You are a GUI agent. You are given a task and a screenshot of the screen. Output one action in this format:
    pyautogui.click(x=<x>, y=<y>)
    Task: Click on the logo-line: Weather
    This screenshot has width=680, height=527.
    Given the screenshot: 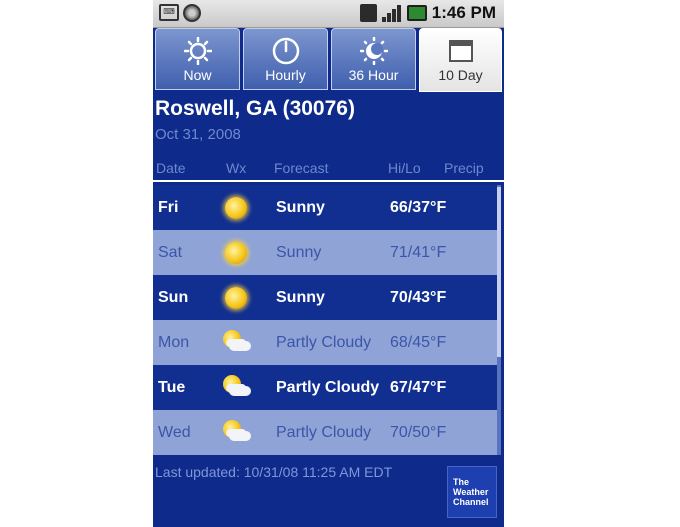 What is the action you would take?
    pyautogui.click(x=471, y=492)
    